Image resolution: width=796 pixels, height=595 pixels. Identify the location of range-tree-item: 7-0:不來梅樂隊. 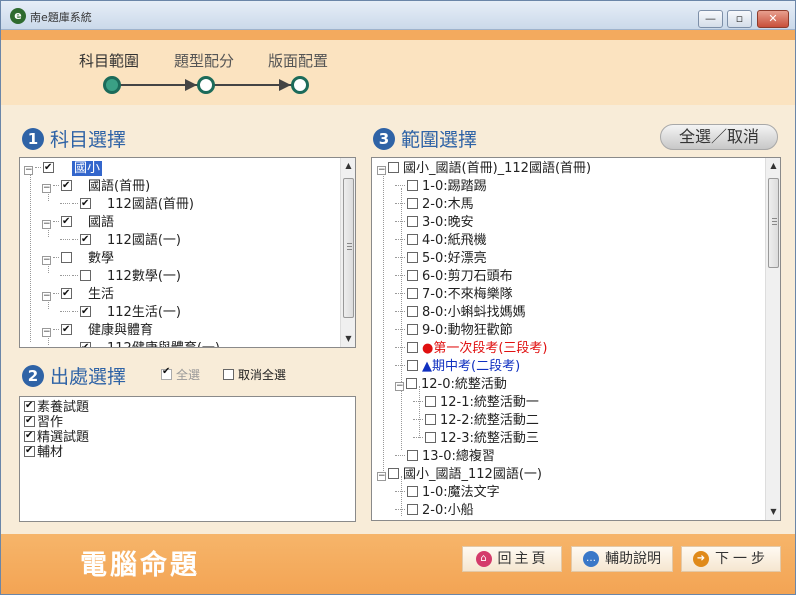
(454, 295).